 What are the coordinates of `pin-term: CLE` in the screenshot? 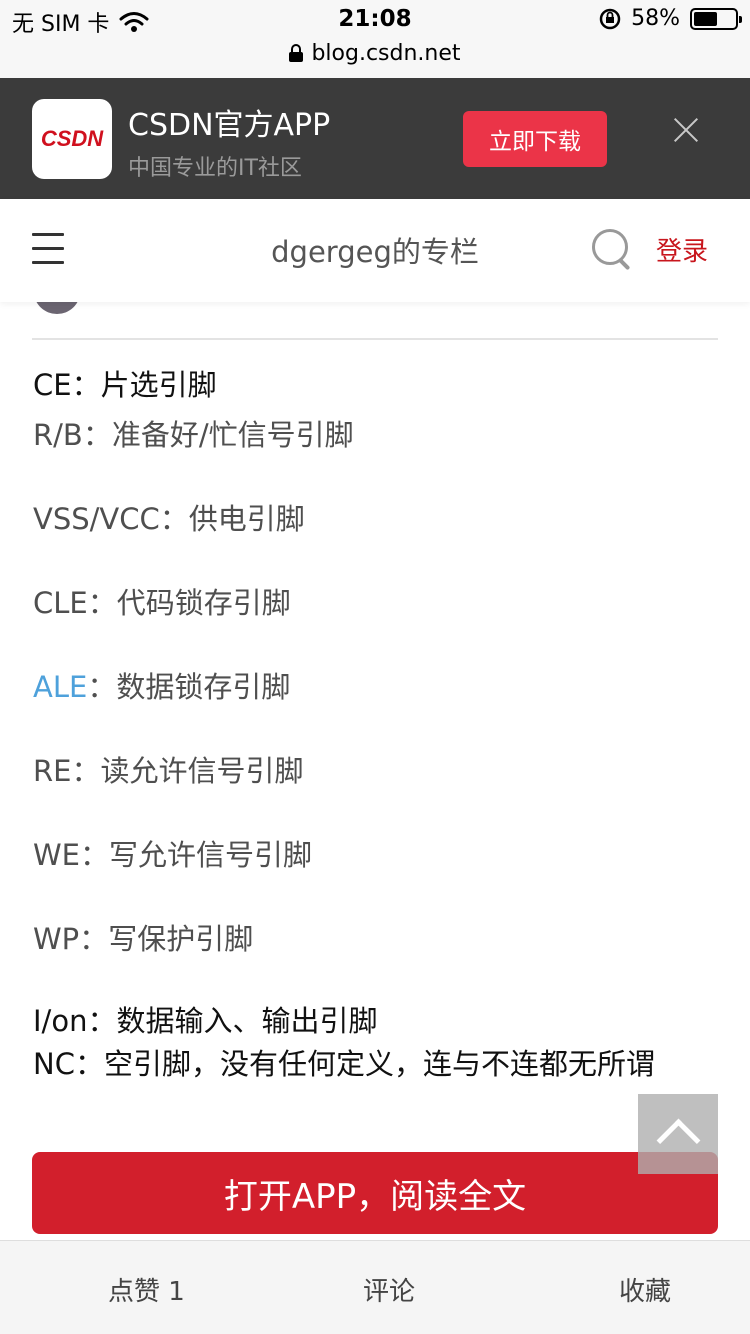 It's located at (60, 603).